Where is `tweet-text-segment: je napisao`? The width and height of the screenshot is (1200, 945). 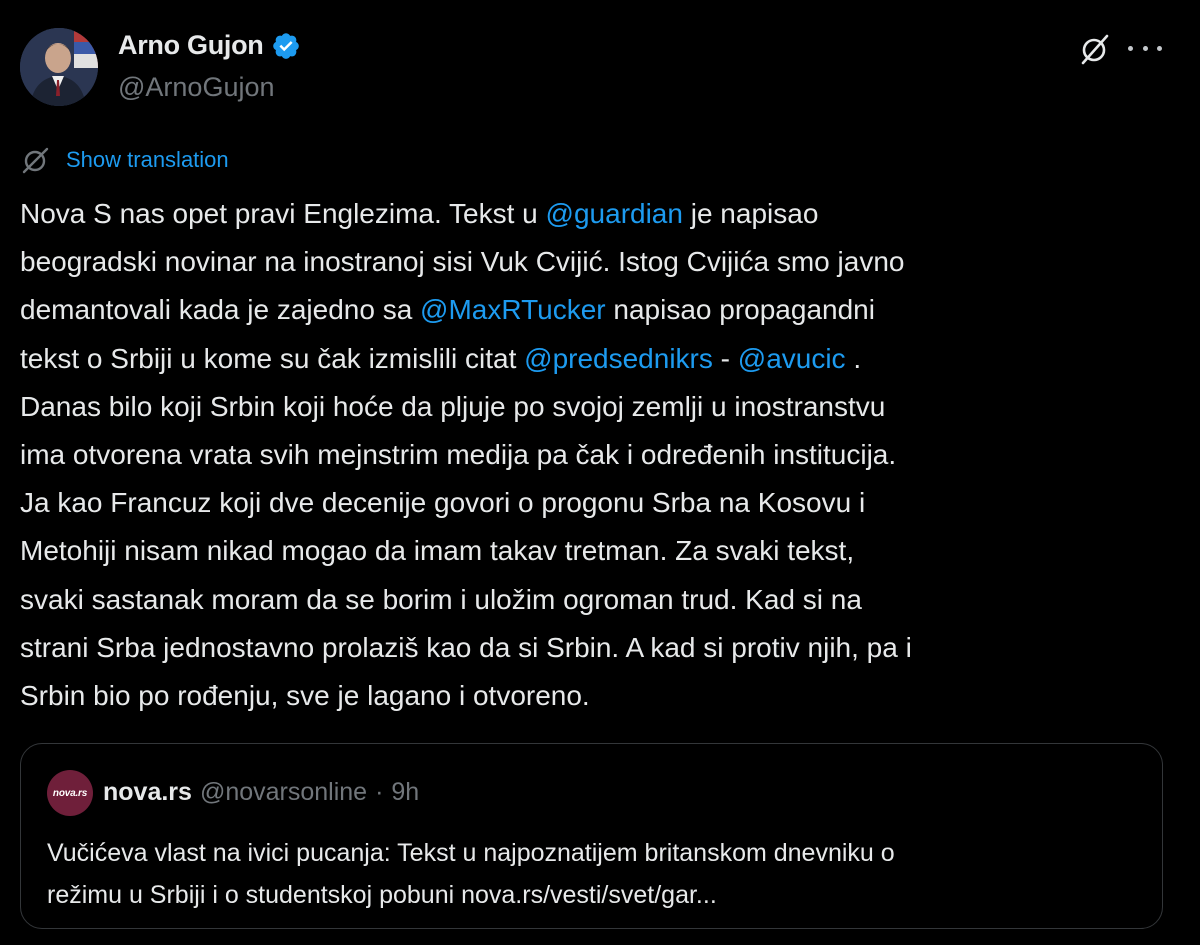
tweet-text-segment: je napisao is located at coordinates (750, 213).